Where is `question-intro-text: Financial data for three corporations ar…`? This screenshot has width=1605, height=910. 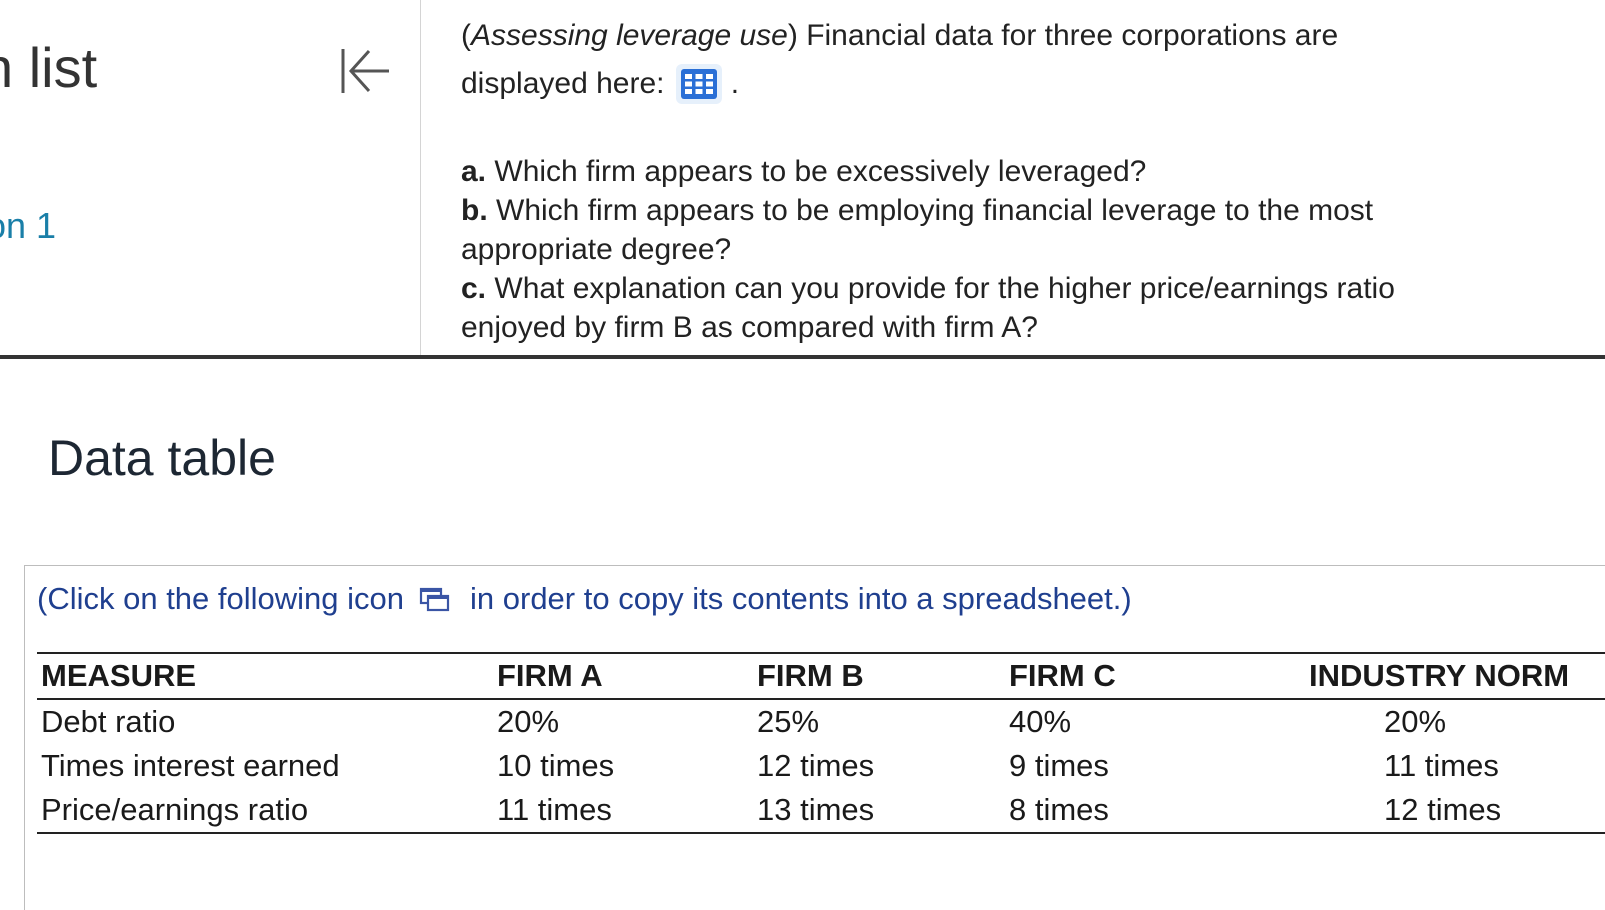
question-intro-text: Financial data for three corporations ar… is located at coordinates (1072, 35).